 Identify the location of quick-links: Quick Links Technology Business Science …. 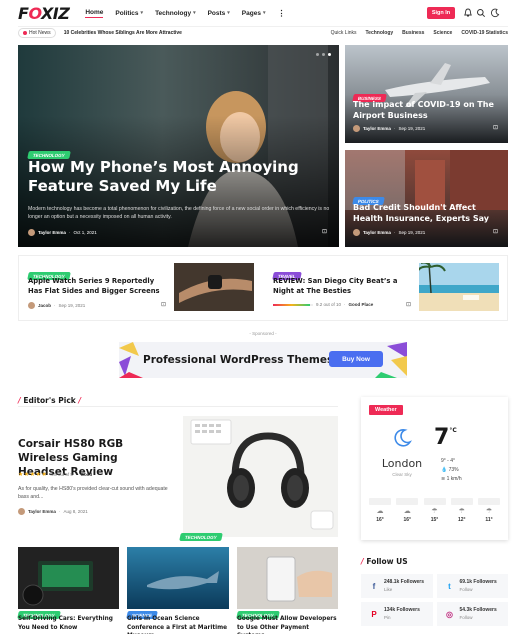
(419, 33).